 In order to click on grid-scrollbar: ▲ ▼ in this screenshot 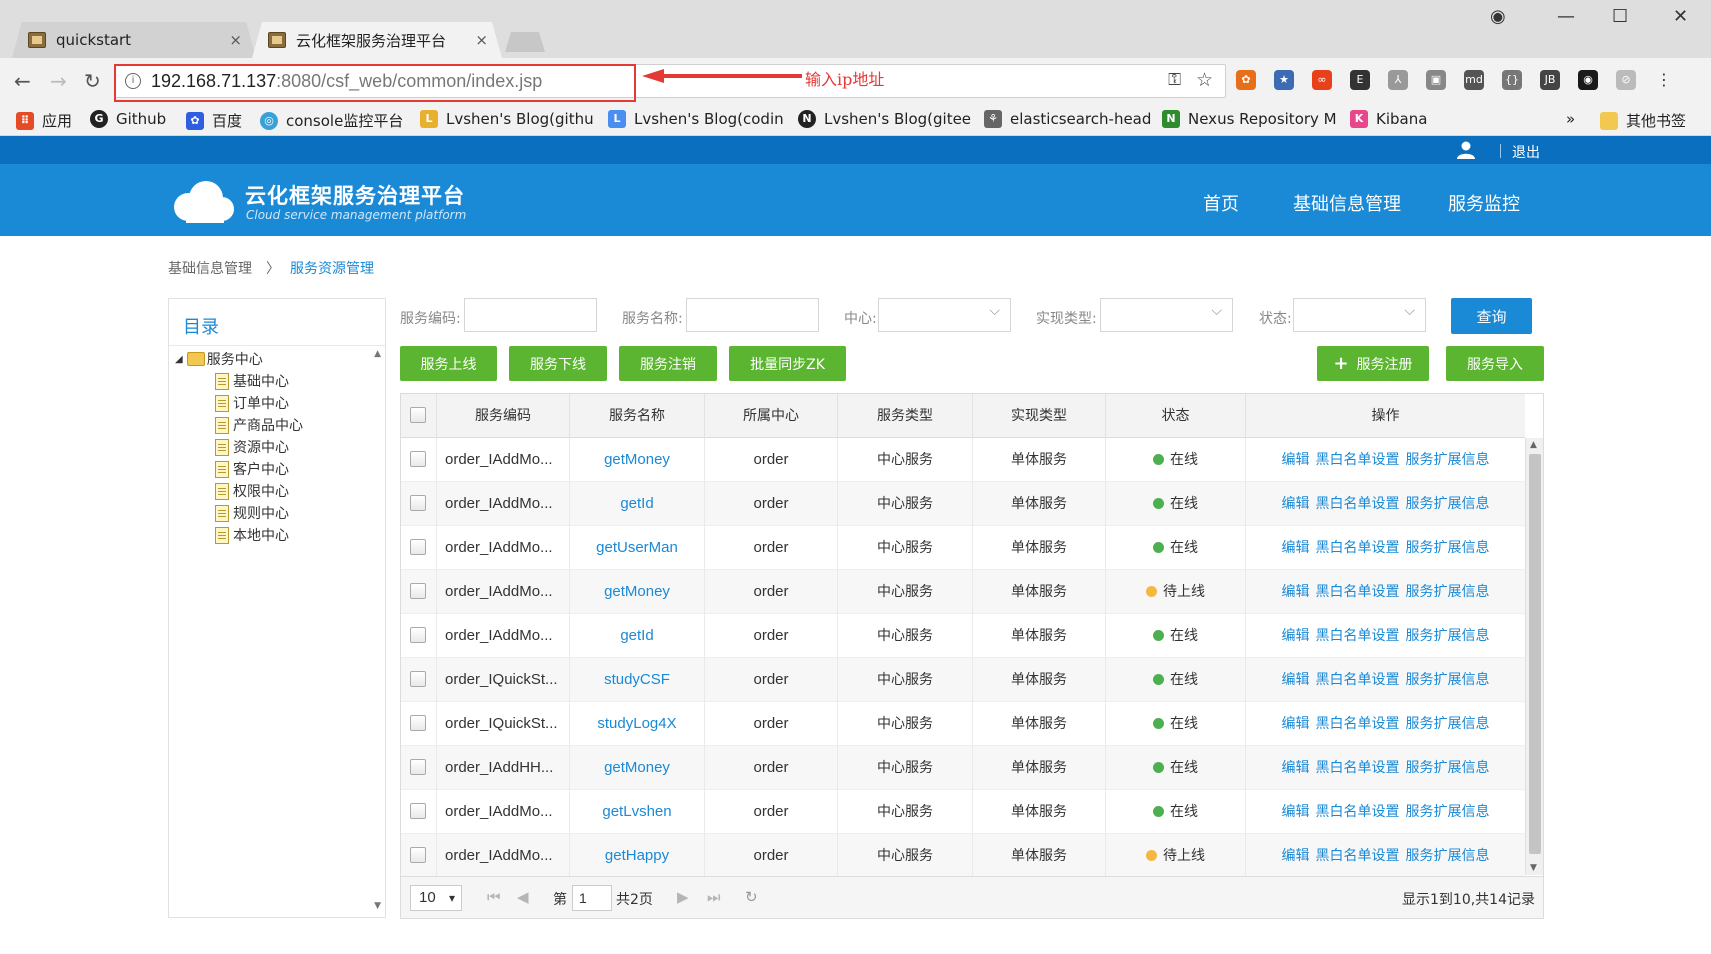, I will do `click(1534, 656)`.